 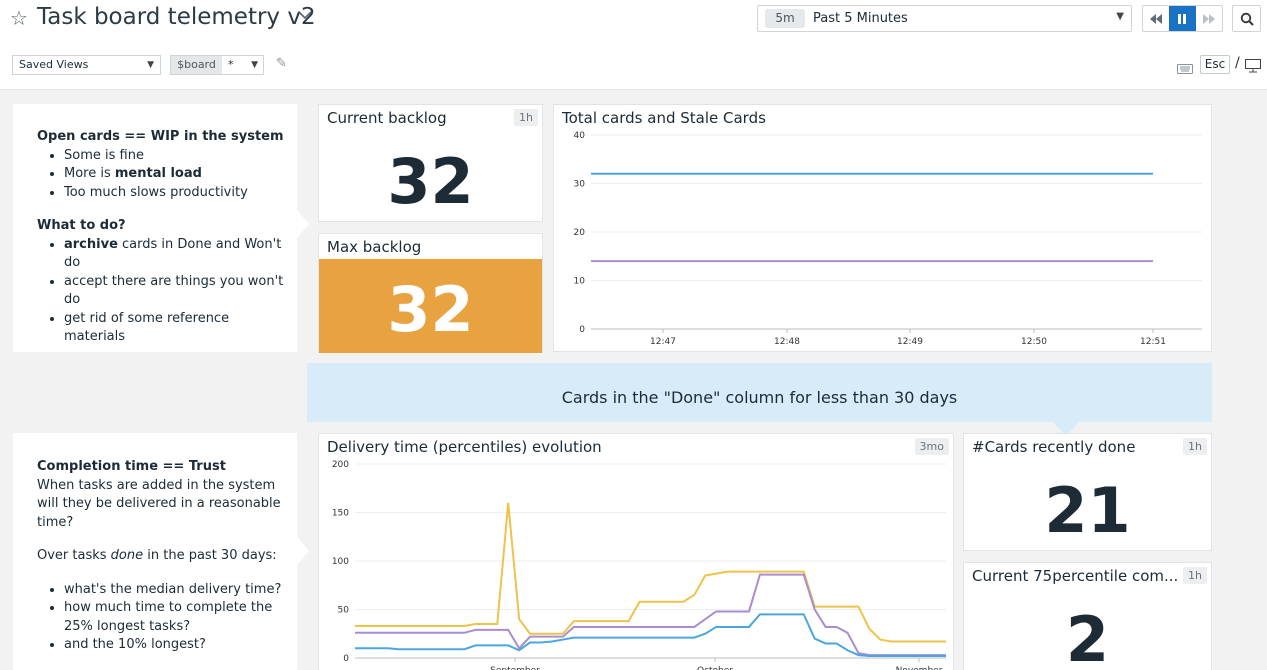 I want to click on x-tick-label: 12:50, so click(x=1034, y=342).